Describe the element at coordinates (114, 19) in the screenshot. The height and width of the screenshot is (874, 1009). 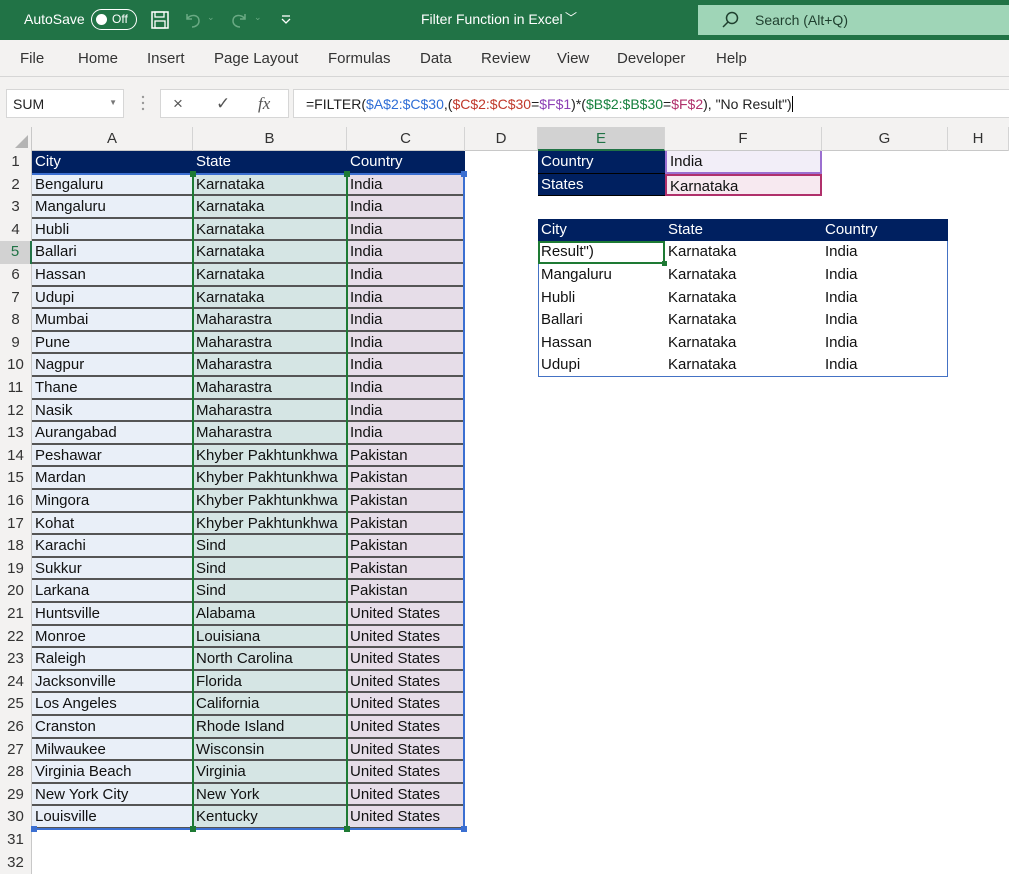
I see `autosave-toggle: Off` at that location.